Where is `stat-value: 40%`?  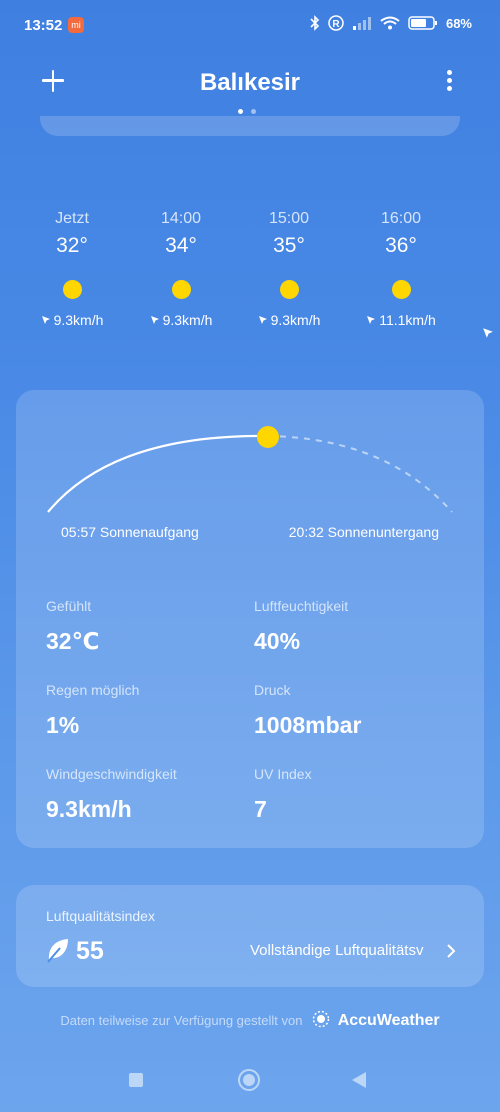 stat-value: 40% is located at coordinates (277, 641).